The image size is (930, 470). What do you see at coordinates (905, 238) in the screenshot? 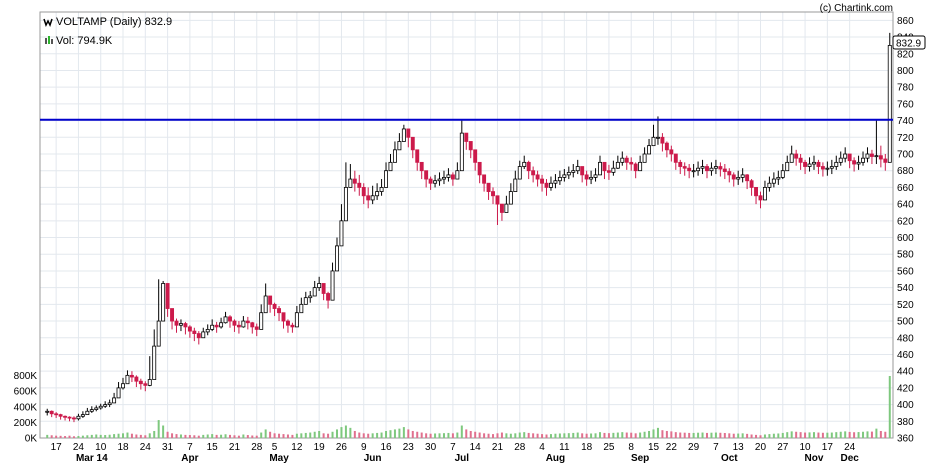
I see `price-tick-label: 600` at bounding box center [905, 238].